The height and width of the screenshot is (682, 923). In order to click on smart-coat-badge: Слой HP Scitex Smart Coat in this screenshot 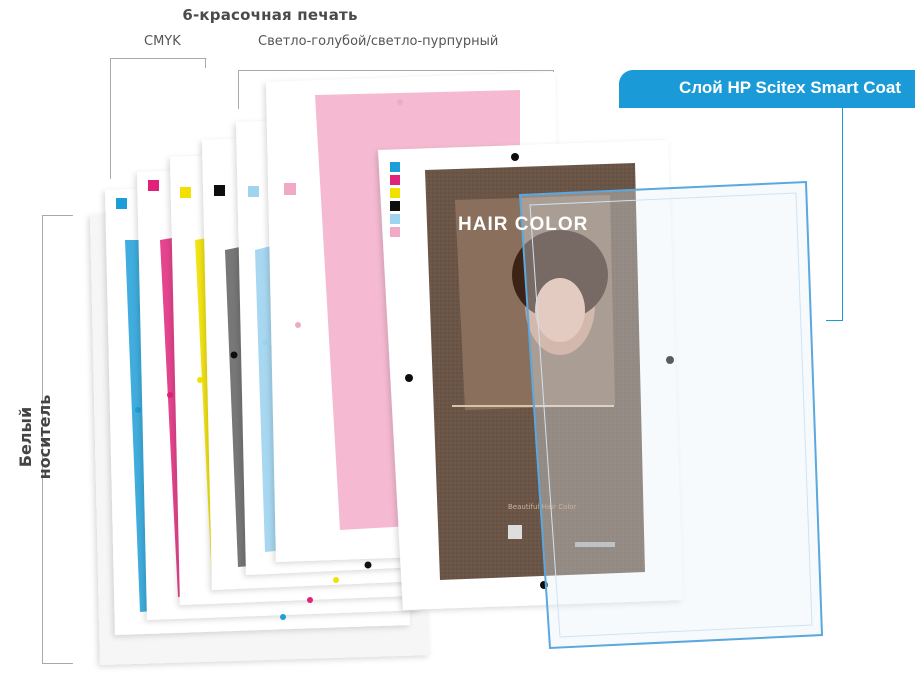, I will do `click(767, 89)`.